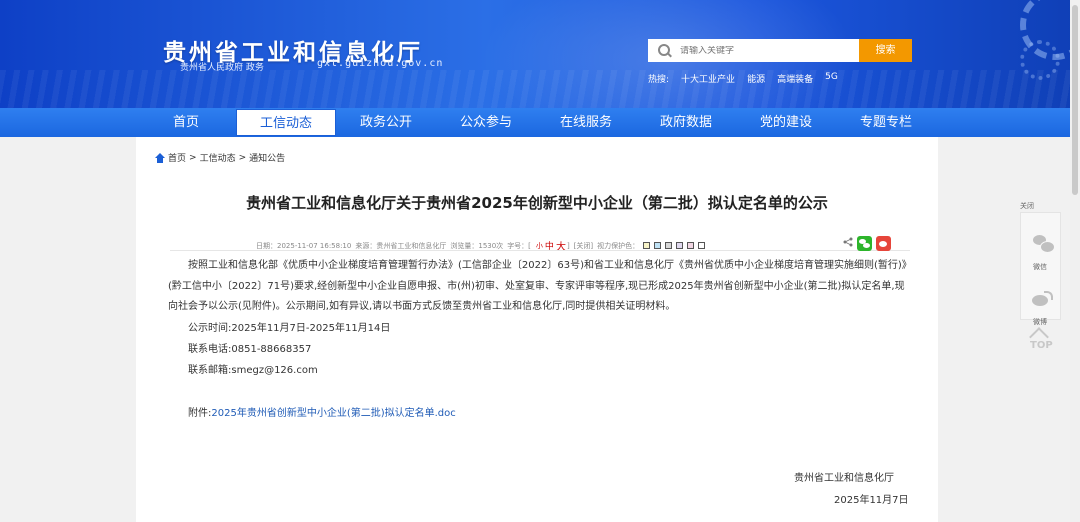  I want to click on hot-search: 热搜: 十大工业产业 能源 高端装备 5G, so click(743, 78).